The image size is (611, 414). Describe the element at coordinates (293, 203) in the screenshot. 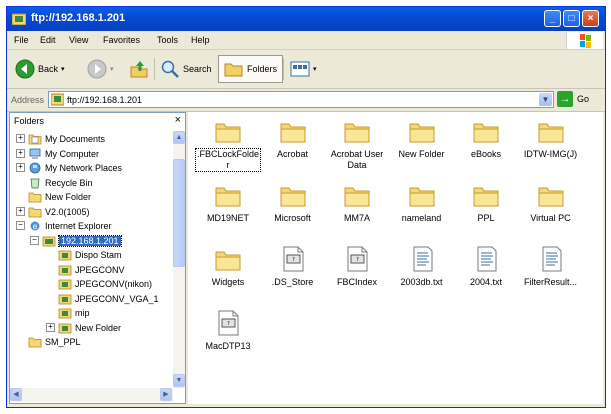

I see `folder-item: Microsoft` at that location.